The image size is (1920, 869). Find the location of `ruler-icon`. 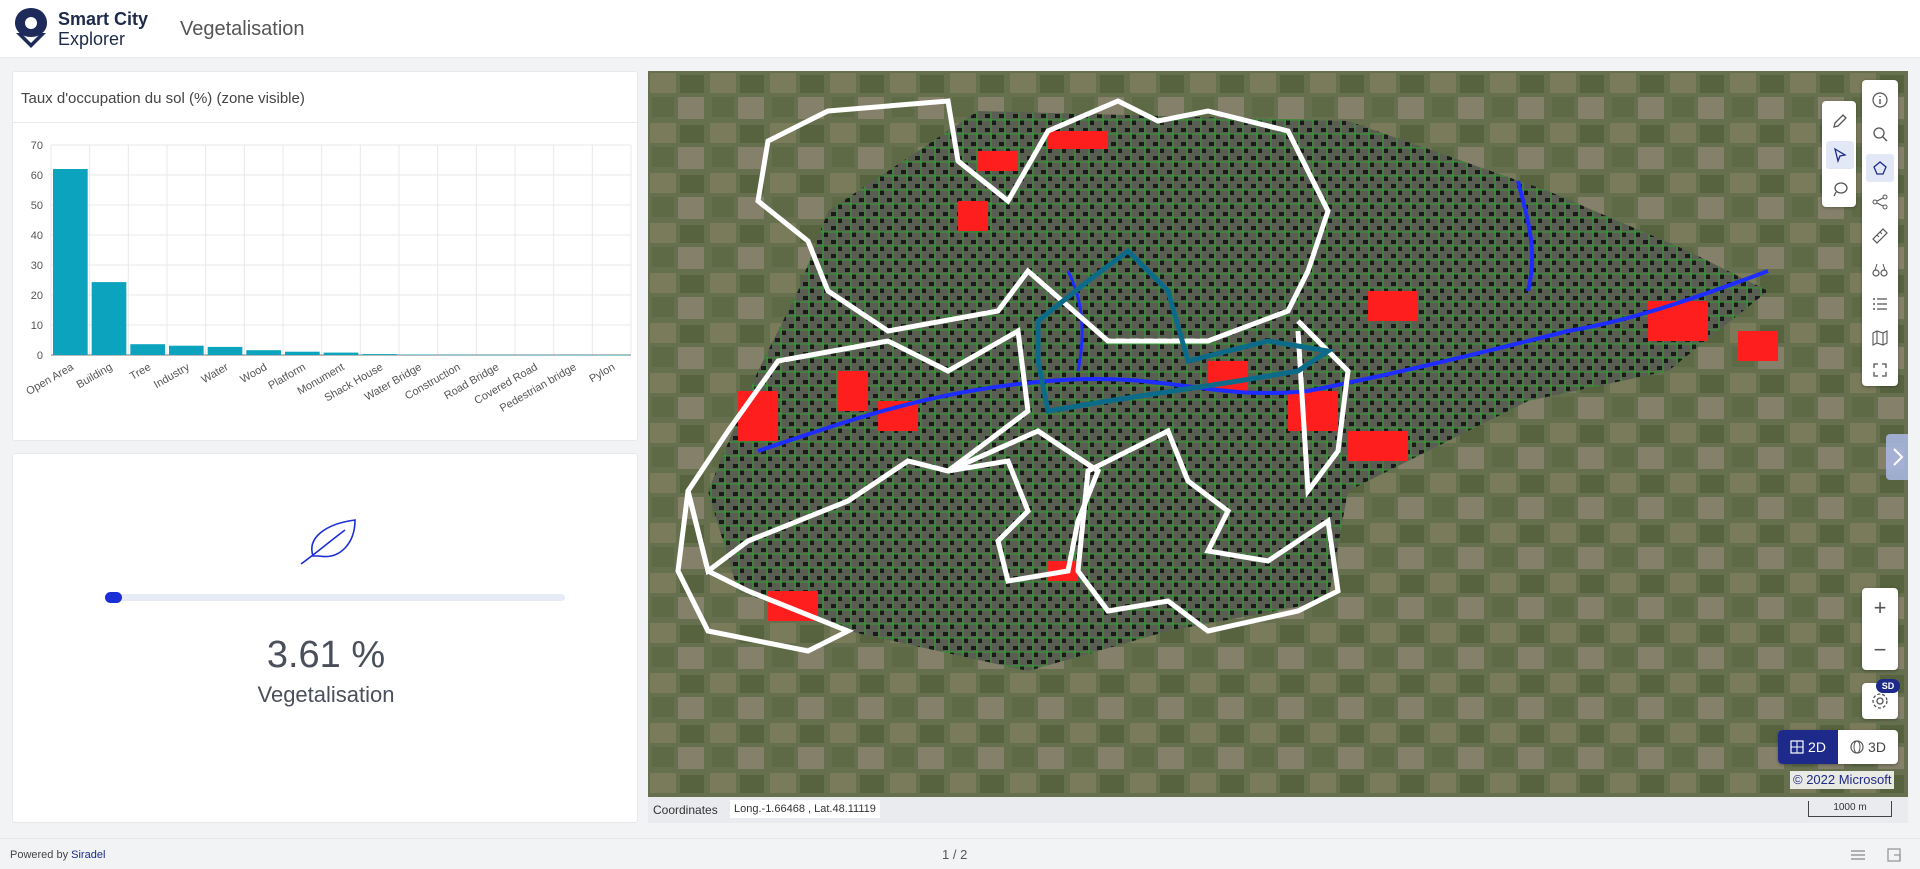

ruler-icon is located at coordinates (1880, 236).